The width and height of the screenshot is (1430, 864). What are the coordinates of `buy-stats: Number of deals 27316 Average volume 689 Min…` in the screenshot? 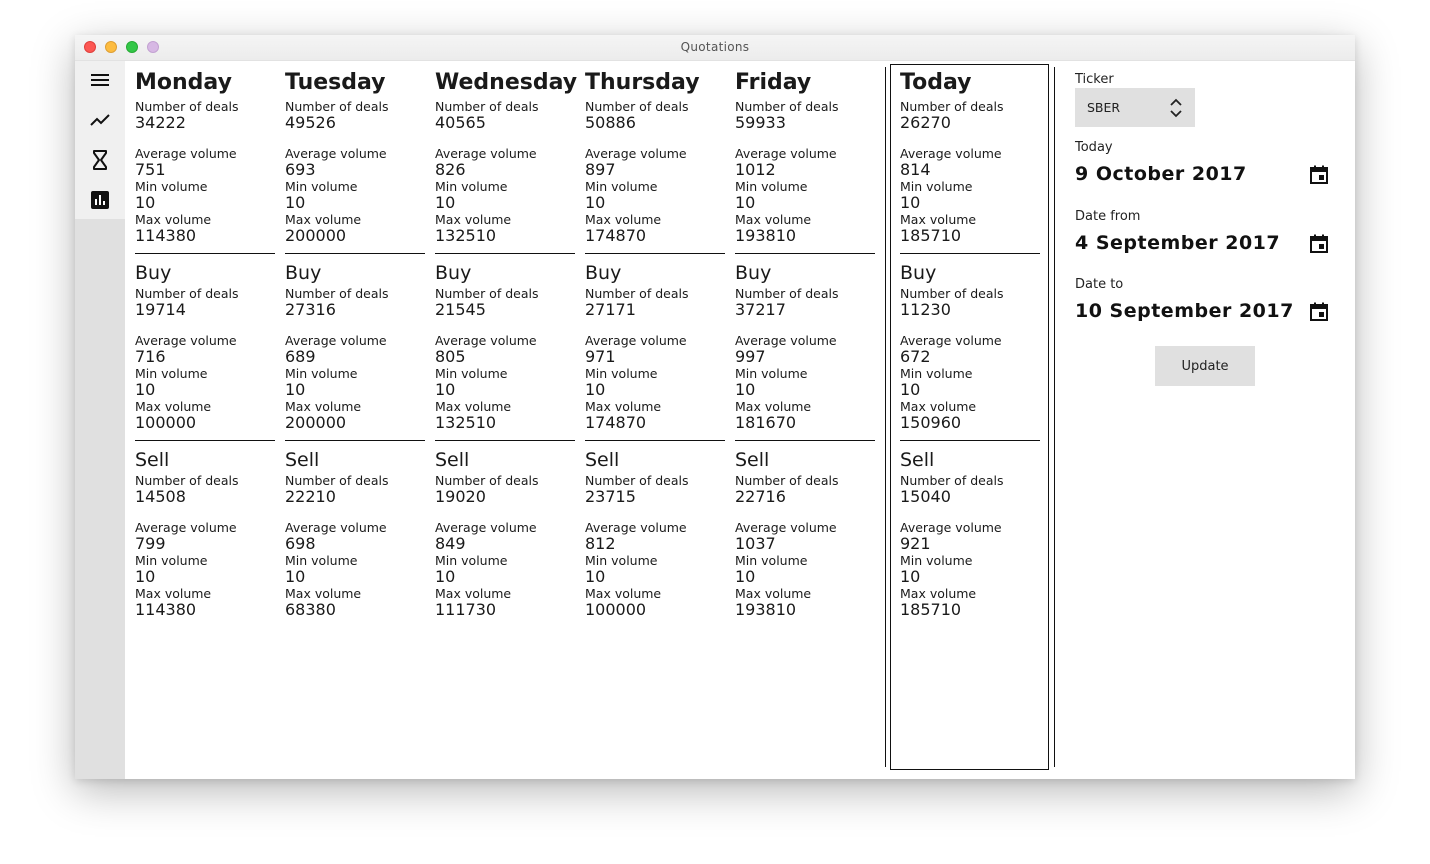 It's located at (355, 359).